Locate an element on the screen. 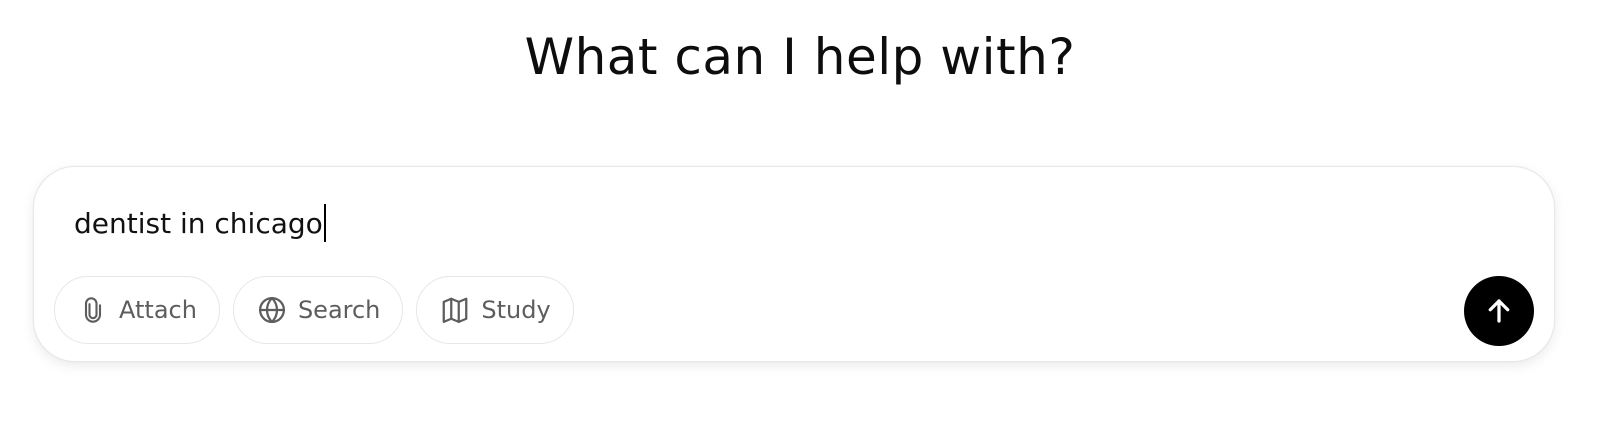 The image size is (1600, 434). paperclip-icon is located at coordinates (93, 310).